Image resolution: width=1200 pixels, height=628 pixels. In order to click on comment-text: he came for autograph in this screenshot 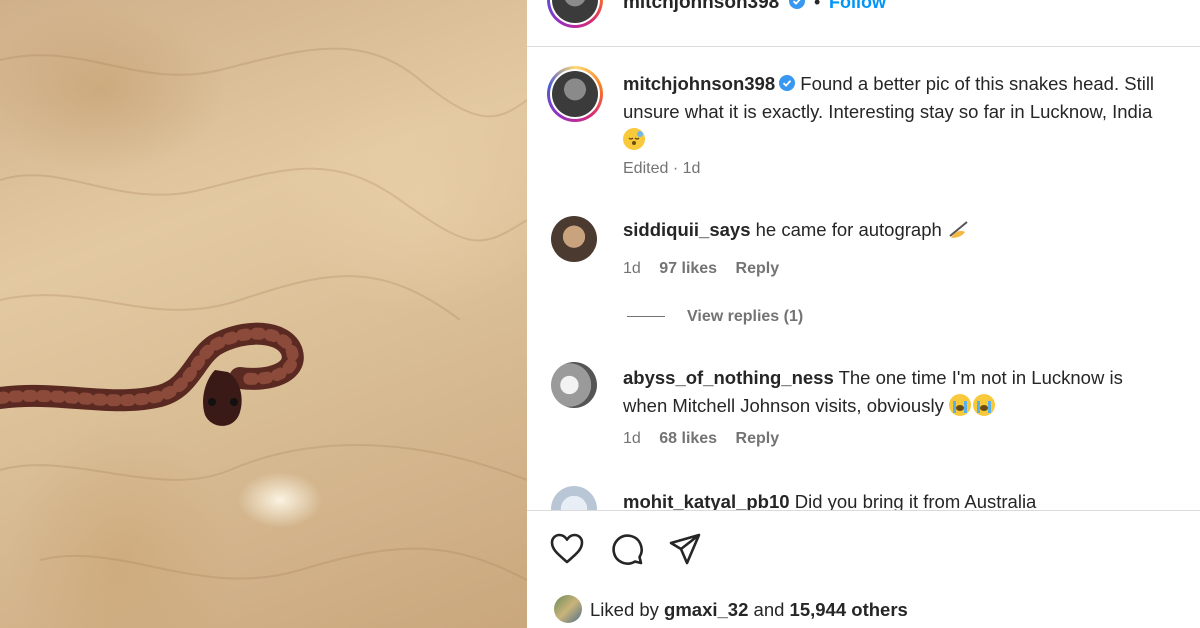, I will do `click(848, 229)`.